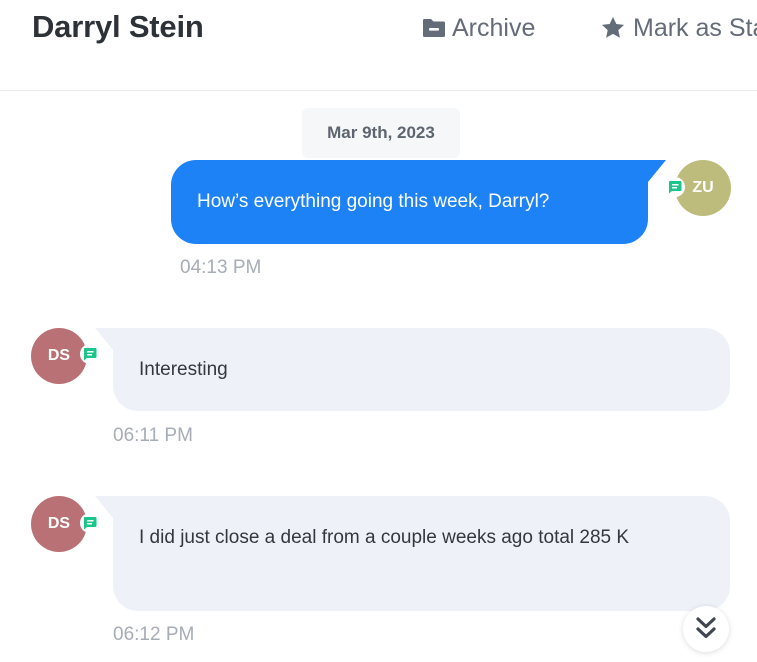 Image resolution: width=757 pixels, height=662 pixels. I want to click on conversation-header: Darryl Stein Archive Mark as Starred, so click(378, 45).